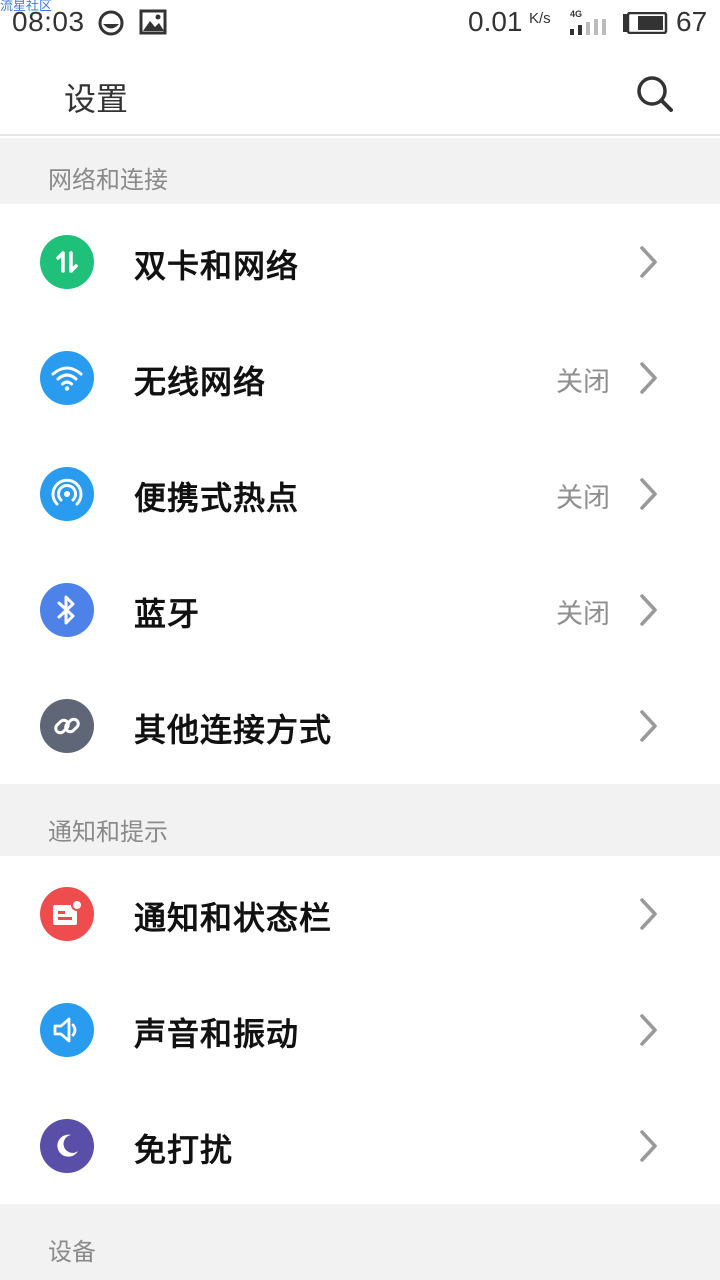 The image size is (720, 1280). Describe the element at coordinates (692, 21) in the screenshot. I see `battery-level: 67` at that location.